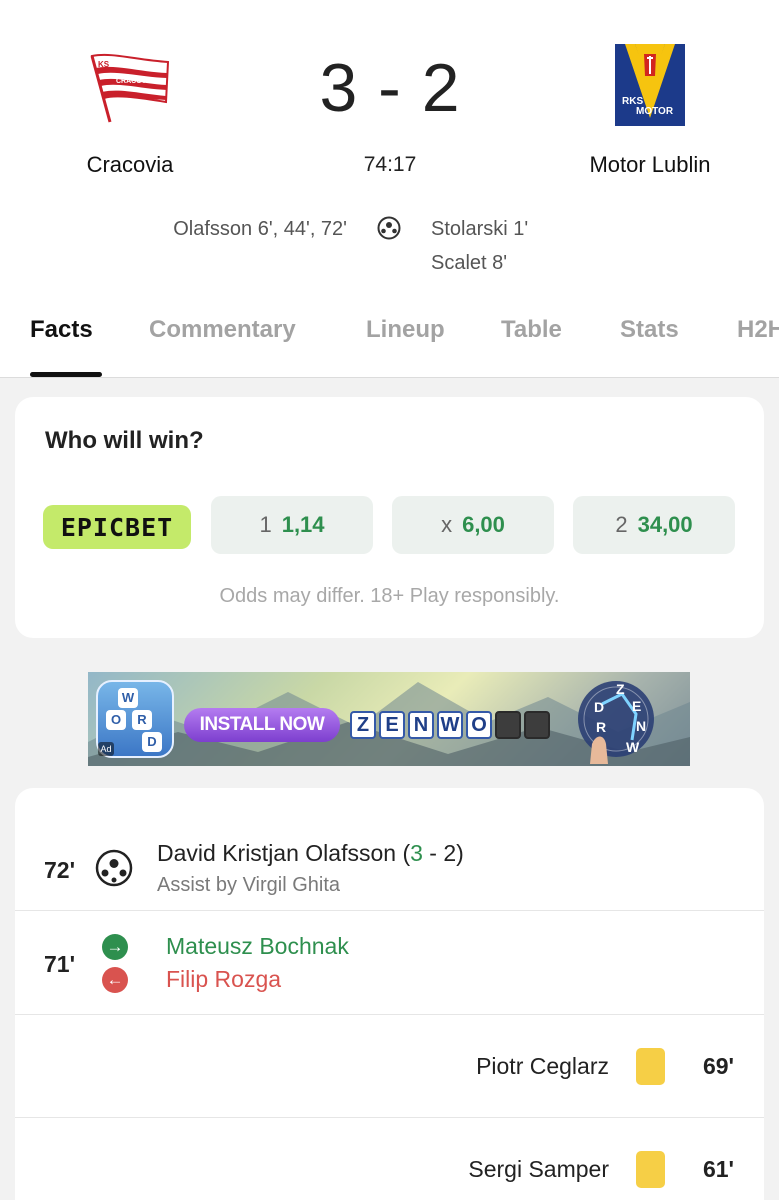  Describe the element at coordinates (718, 1066) in the screenshot. I see `yellow-card-minute: 69'` at that location.